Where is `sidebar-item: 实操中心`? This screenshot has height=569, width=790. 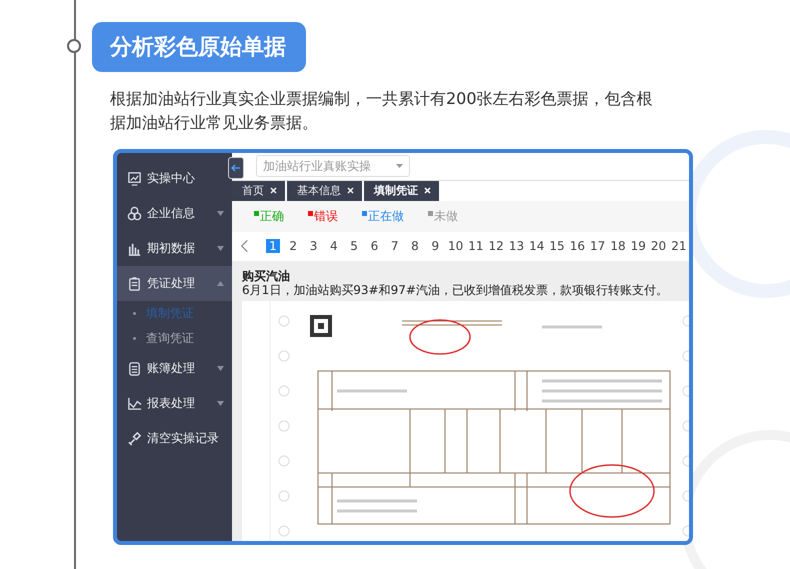
sidebar-item: 实操中心 is located at coordinates (174, 178).